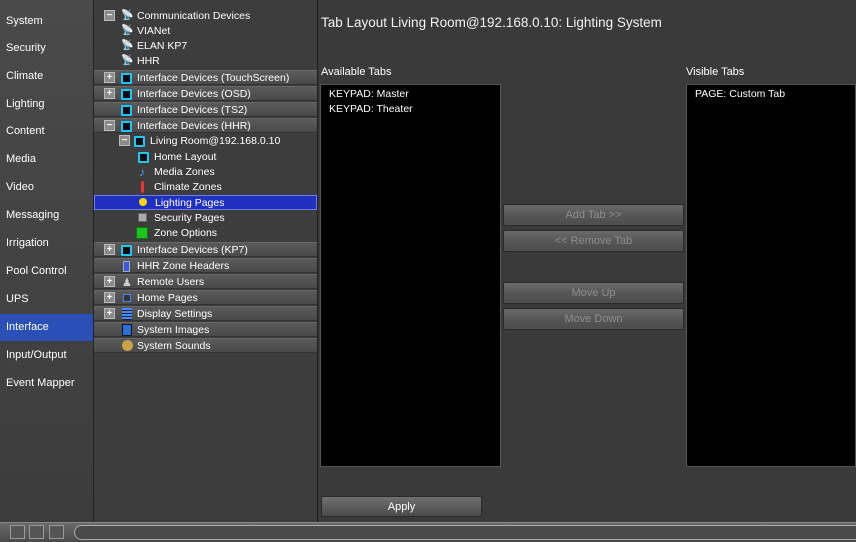 The width and height of the screenshot is (856, 542). Describe the element at coordinates (46, 48) in the screenshot. I see `nav-item-security: Security` at that location.